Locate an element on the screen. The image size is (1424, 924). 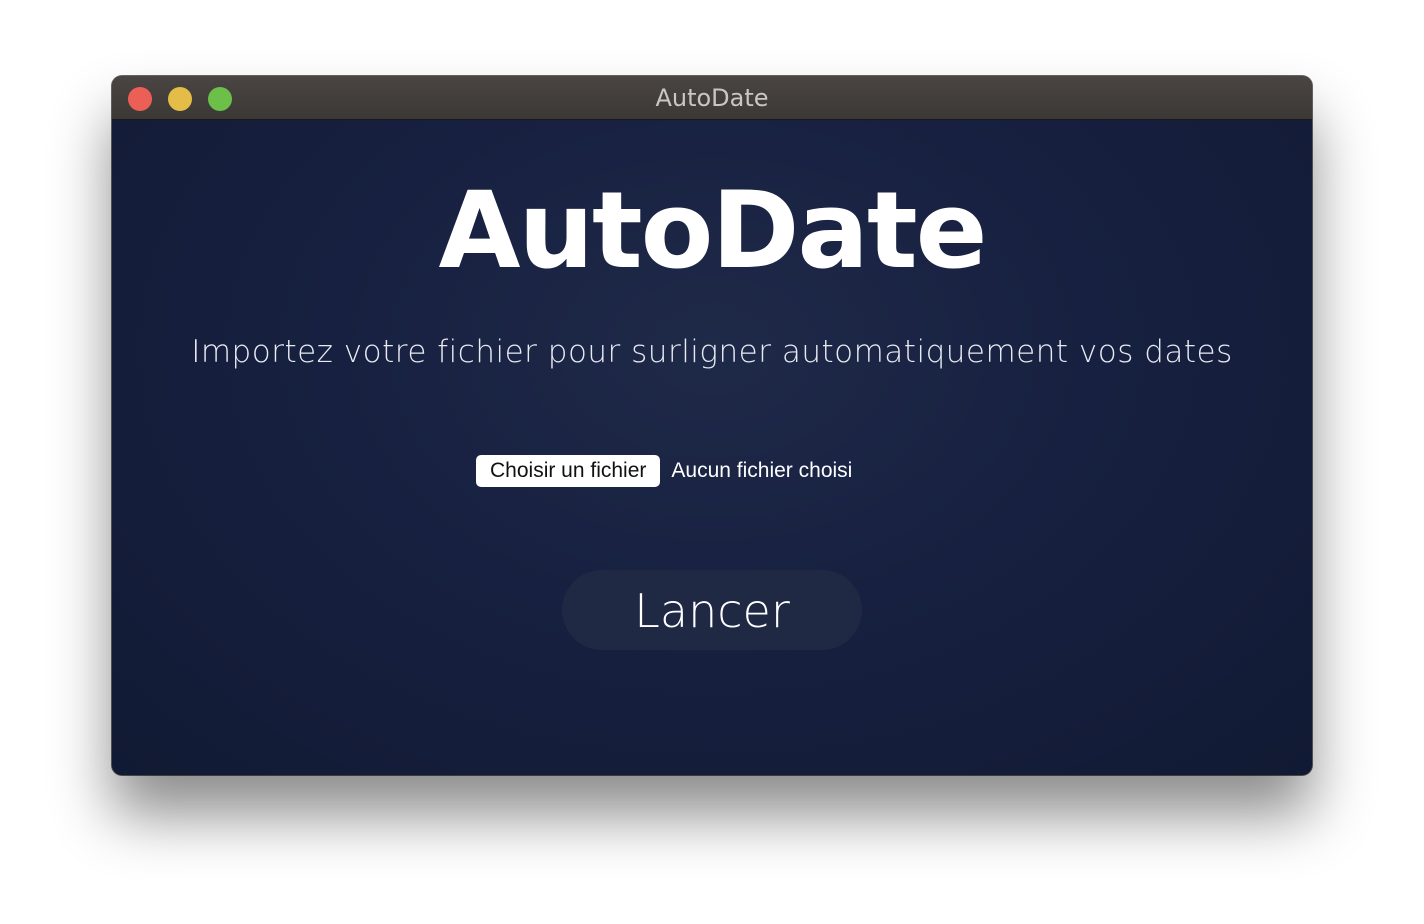
launch-button: Lancer is located at coordinates (712, 610).